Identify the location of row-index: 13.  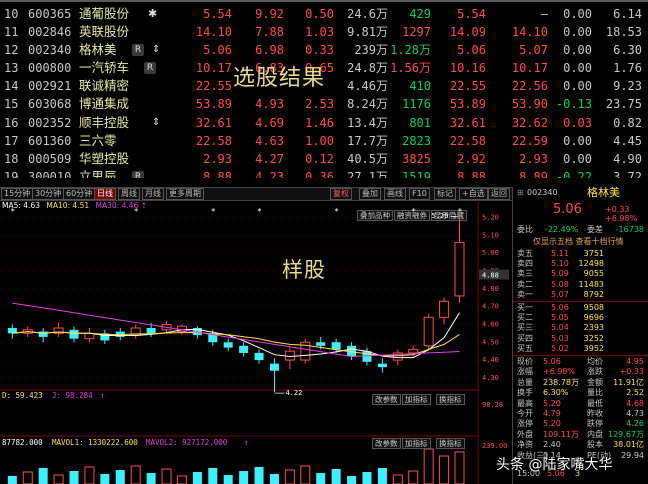
(11, 68).